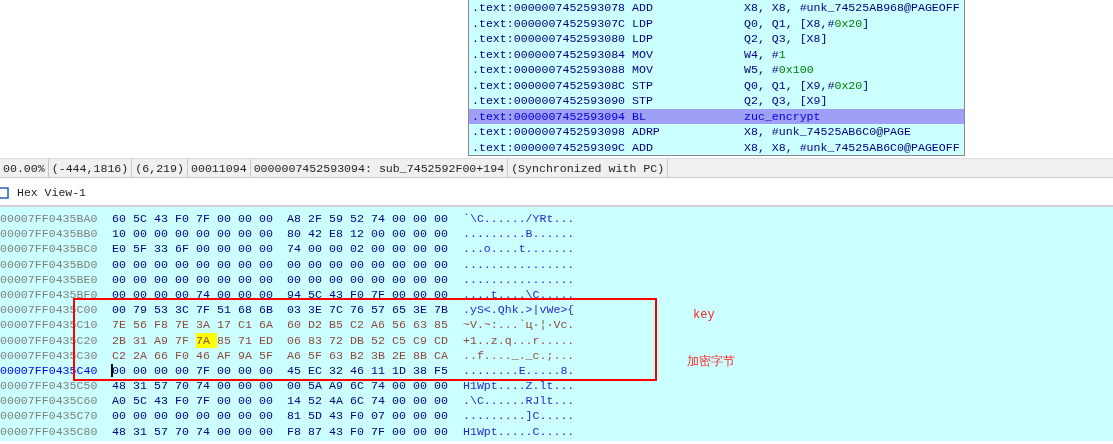 This screenshot has width=1113, height=444. I want to click on hex-byte: 8B, so click(423, 355).